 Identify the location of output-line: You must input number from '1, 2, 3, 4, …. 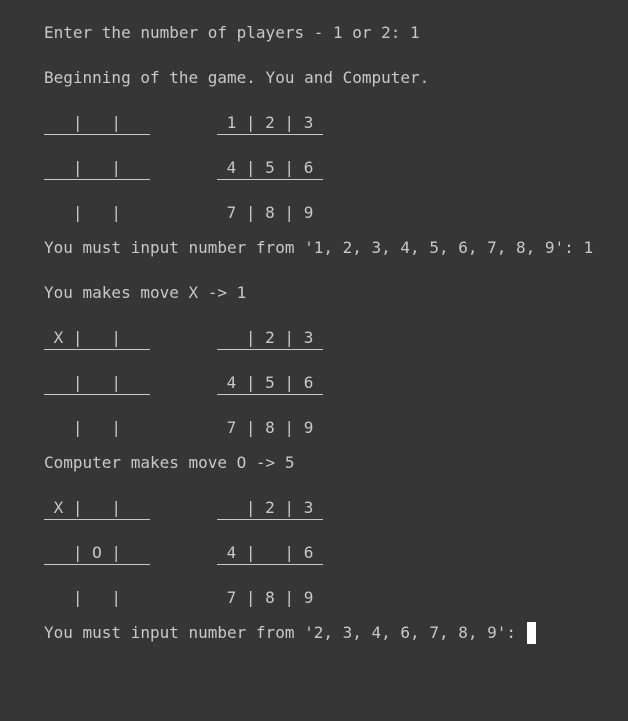
(334, 248).